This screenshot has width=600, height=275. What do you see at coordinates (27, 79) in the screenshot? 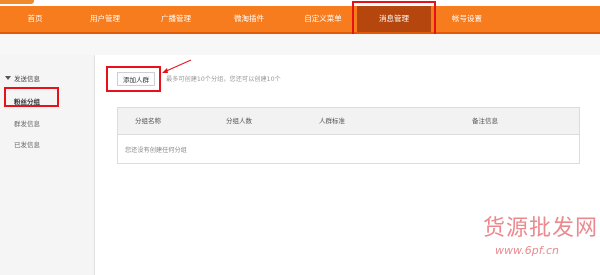
I see `sidebar-group-label: 发送信息` at bounding box center [27, 79].